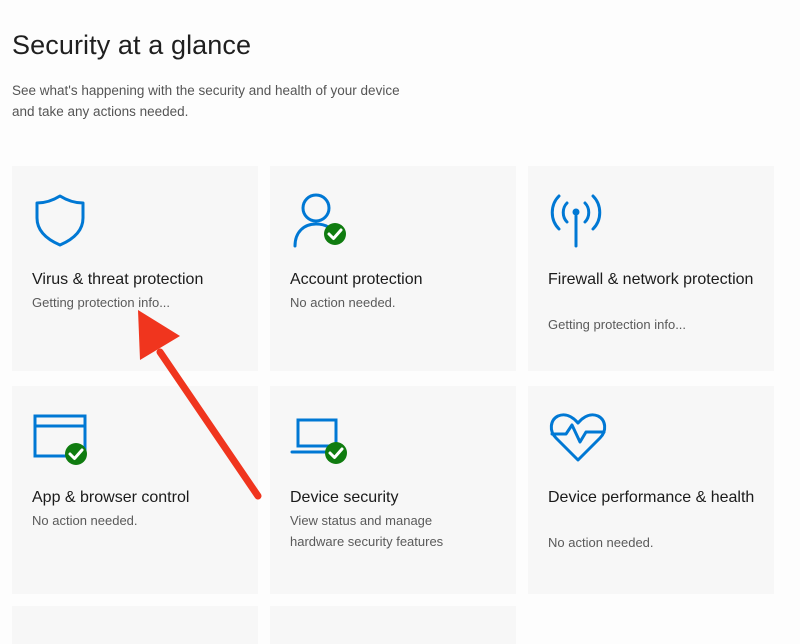 The height and width of the screenshot is (644, 800). I want to click on tile-app-browser-control: App & browser control No action needed., so click(135, 490).